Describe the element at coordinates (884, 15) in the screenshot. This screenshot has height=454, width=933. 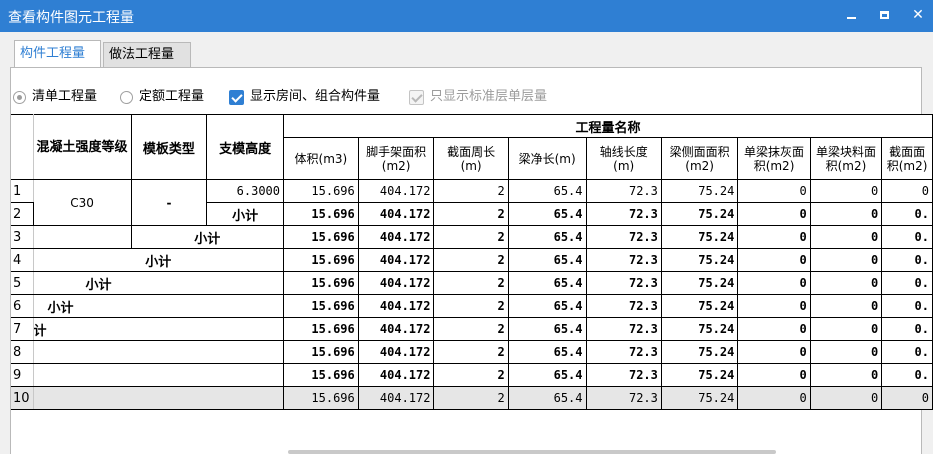
I see `maximize-button` at that location.